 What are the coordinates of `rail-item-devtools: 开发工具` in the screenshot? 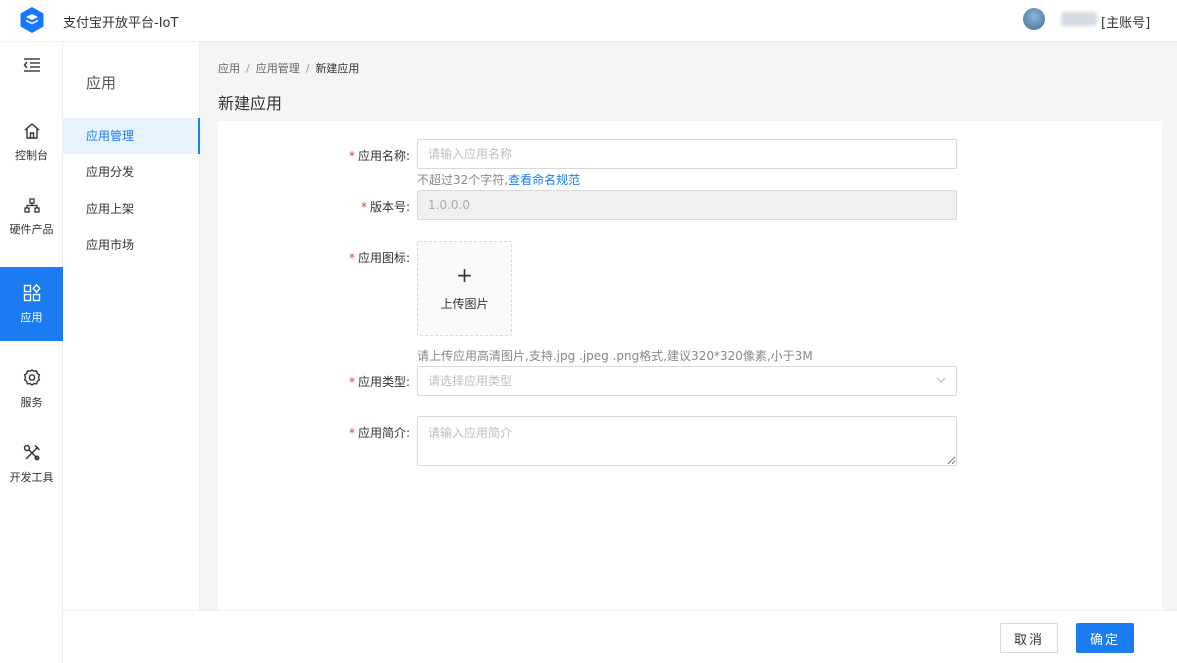 It's located at (31, 464).